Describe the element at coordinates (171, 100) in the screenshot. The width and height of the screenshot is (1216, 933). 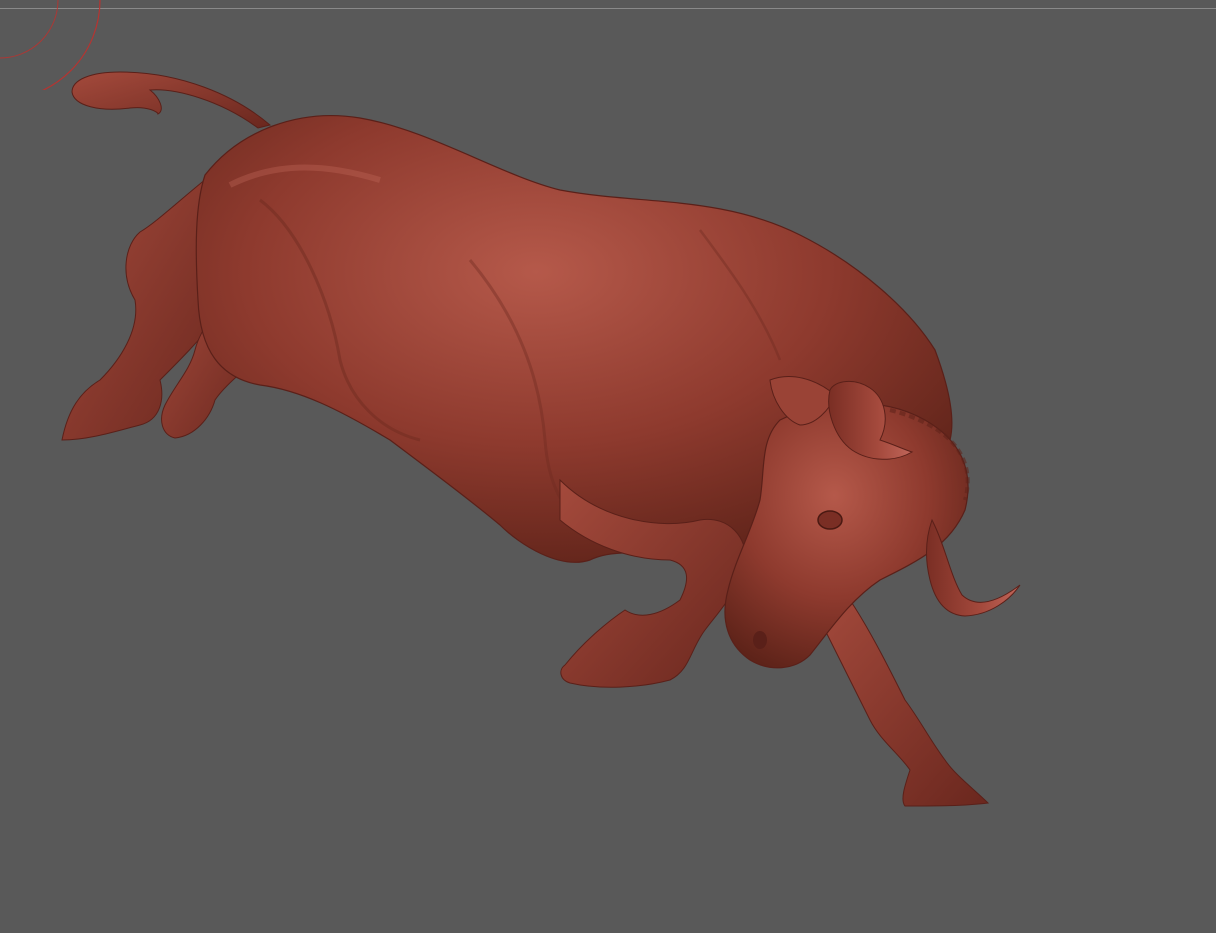
I see `bull-tail` at that location.